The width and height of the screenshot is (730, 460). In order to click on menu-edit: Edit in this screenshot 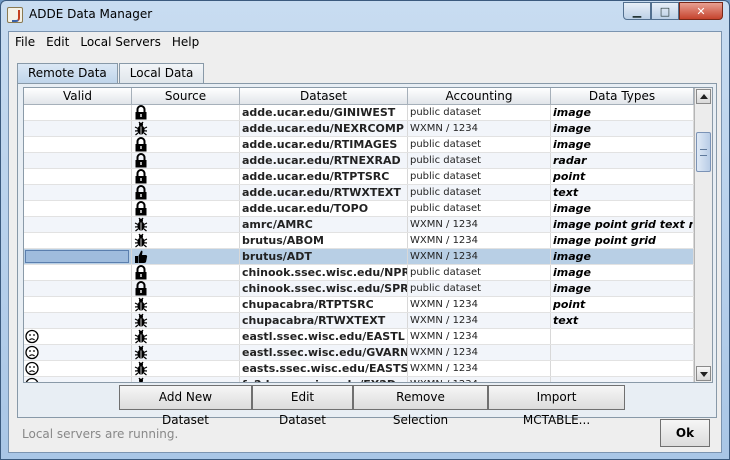, I will do `click(57, 43)`.